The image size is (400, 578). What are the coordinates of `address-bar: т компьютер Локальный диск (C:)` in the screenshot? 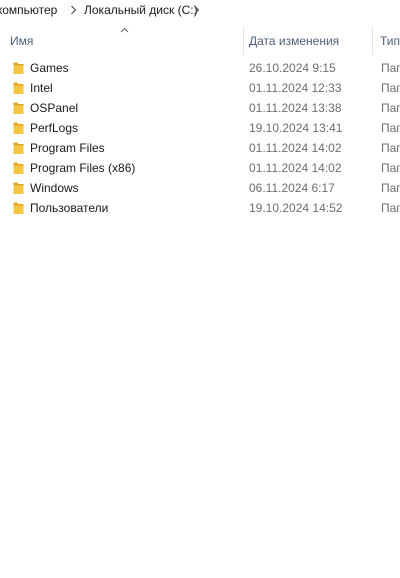 It's located at (200, 11).